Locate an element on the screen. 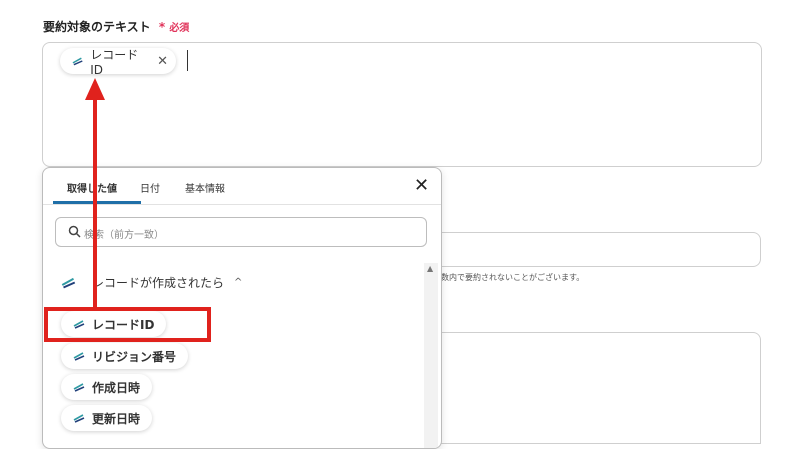 This screenshot has width=792, height=449. annotation-highlight-box is located at coordinates (127, 324).